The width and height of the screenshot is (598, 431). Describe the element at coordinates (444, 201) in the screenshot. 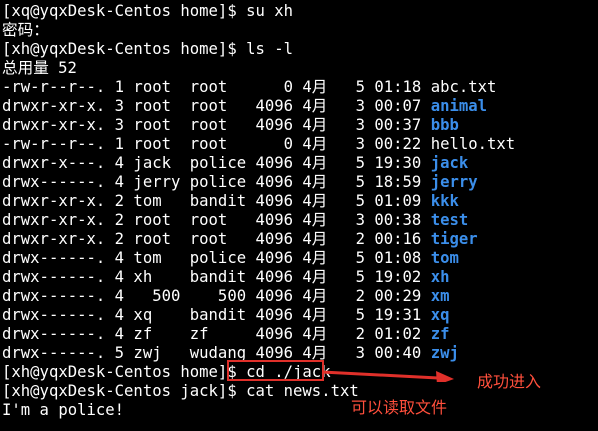

I see `directory-name: kkk` at that location.